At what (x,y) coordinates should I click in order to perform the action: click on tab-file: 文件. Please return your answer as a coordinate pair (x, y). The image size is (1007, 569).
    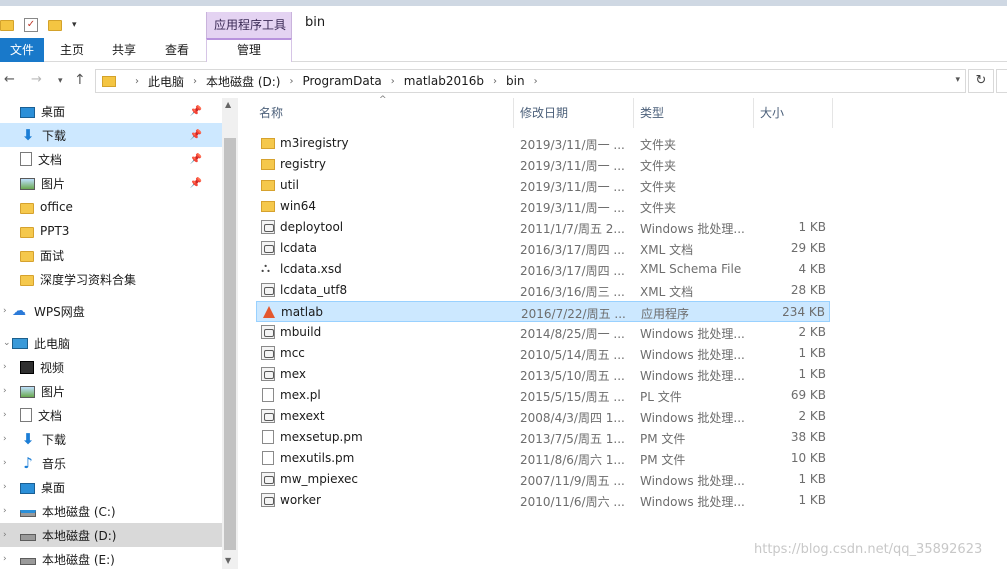
    Looking at the image, I should click on (22, 50).